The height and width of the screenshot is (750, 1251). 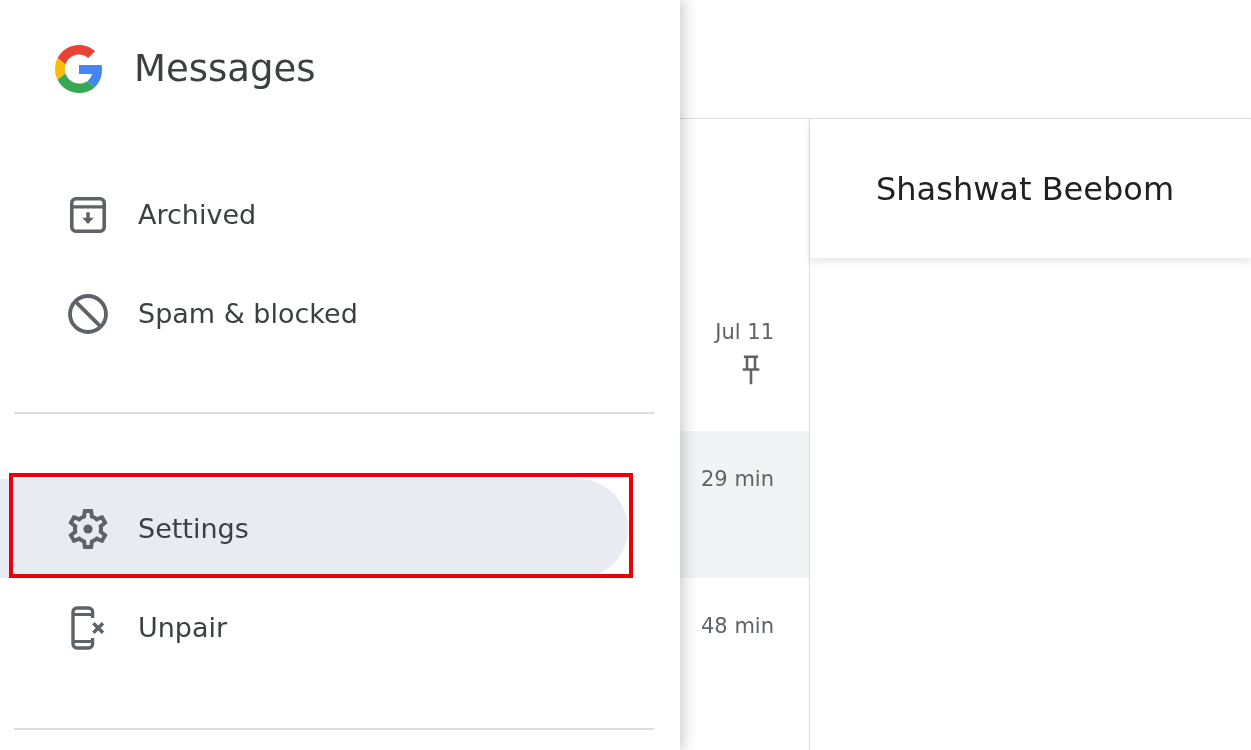 What do you see at coordinates (1025, 188) in the screenshot?
I see `contact-name: Shashwat Beebom` at bounding box center [1025, 188].